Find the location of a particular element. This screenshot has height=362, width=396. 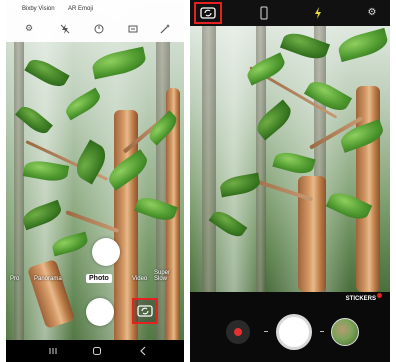

stickers-button: STICKERS is located at coordinates (361, 299).